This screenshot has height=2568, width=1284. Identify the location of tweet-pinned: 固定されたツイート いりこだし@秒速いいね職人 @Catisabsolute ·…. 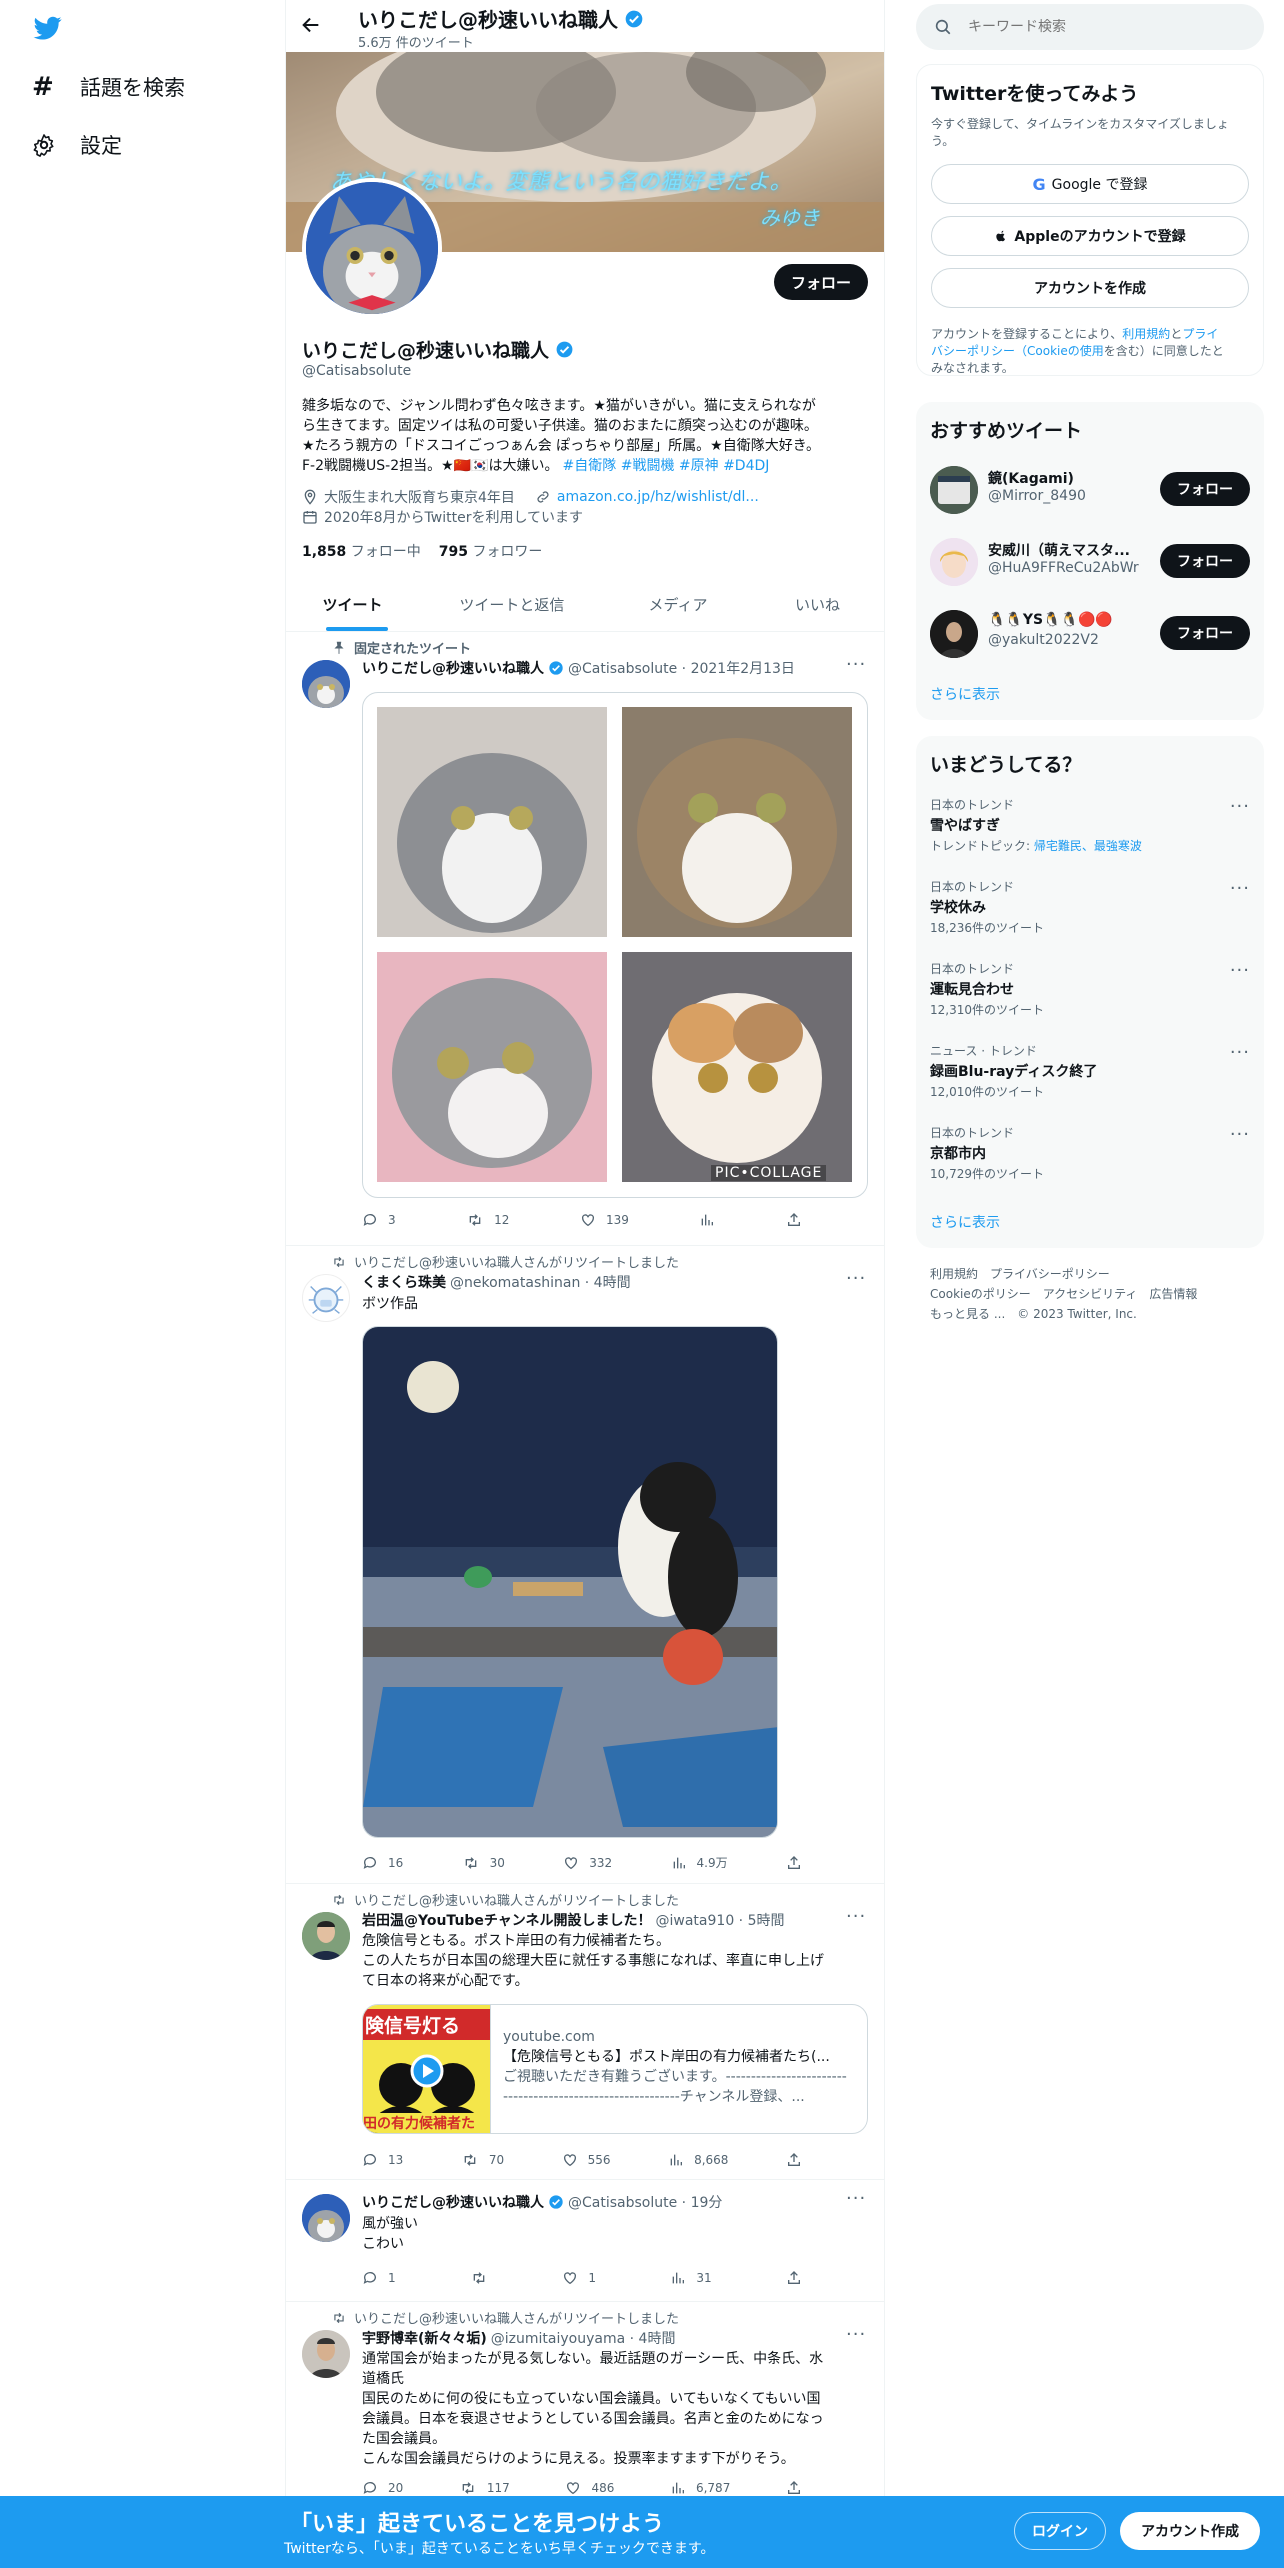
(585, 939).